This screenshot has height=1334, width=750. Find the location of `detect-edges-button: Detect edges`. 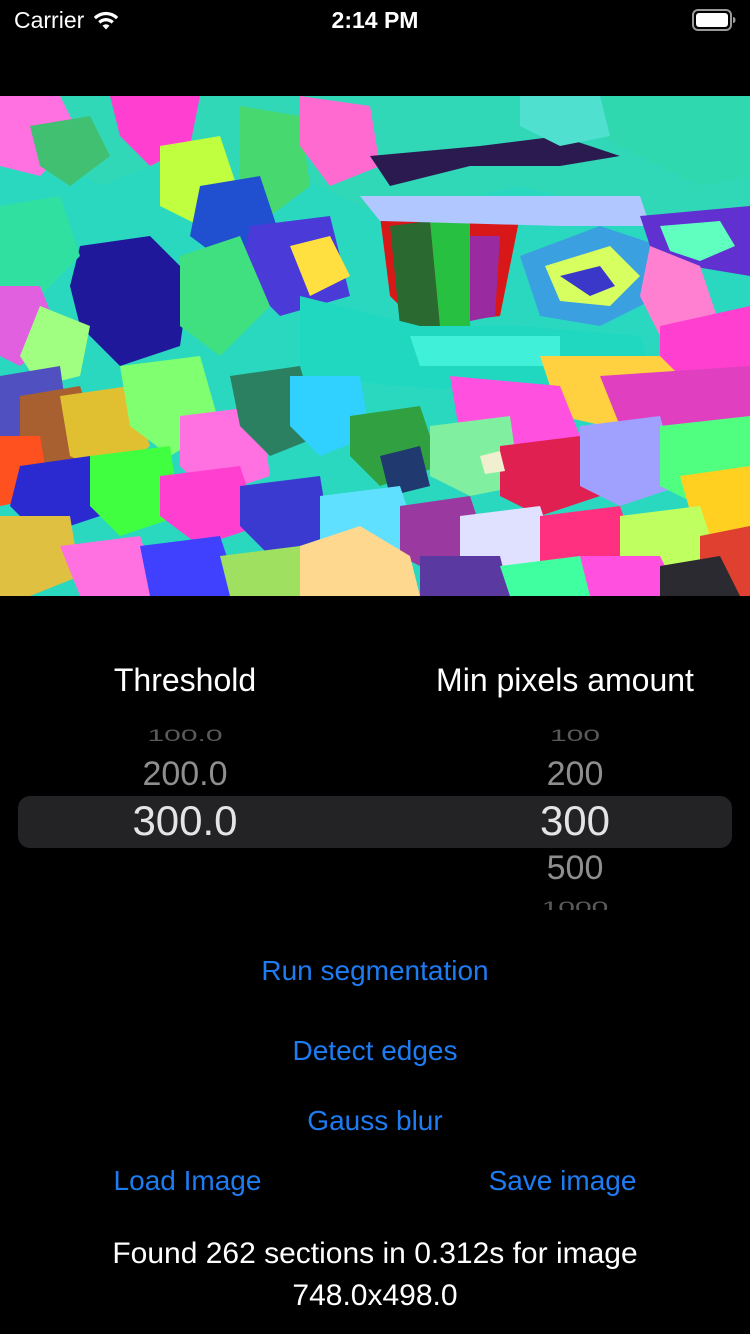

detect-edges-button: Detect edges is located at coordinates (375, 1051).